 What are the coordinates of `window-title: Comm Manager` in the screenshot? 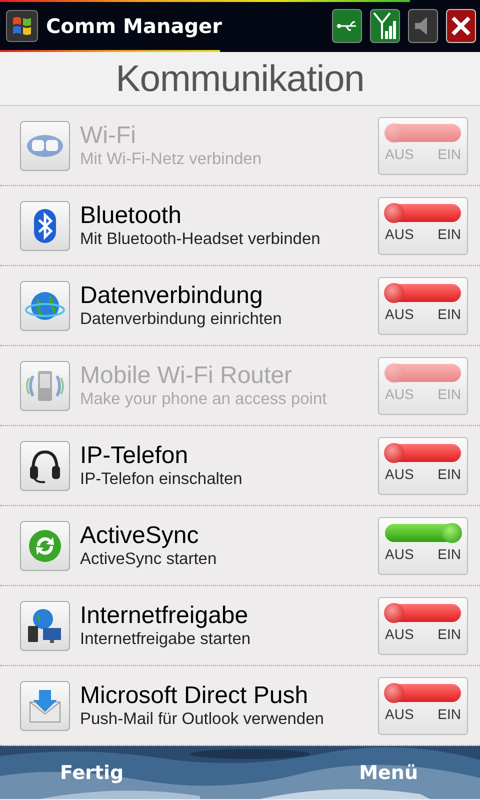 It's located at (134, 26).